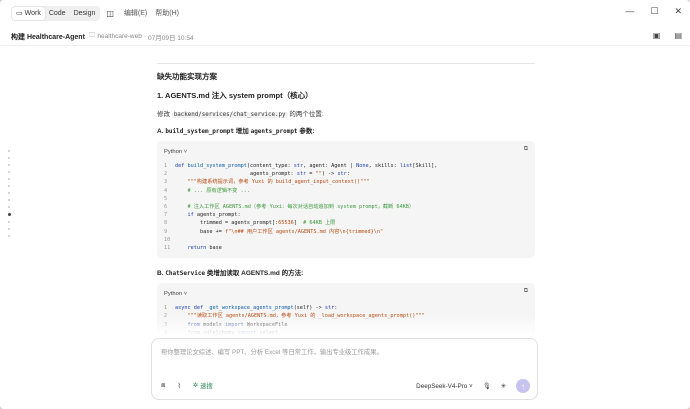  I want to click on code-line: 11 return base, so click(193, 248).